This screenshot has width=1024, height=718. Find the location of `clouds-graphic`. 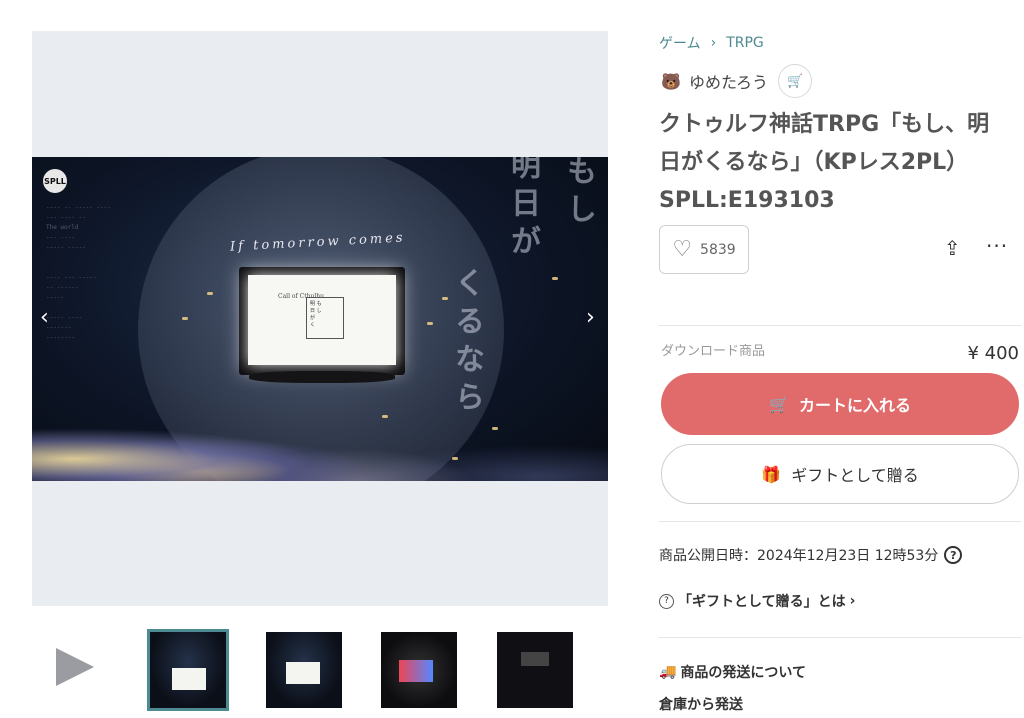

clouds-graphic is located at coordinates (320, 434).